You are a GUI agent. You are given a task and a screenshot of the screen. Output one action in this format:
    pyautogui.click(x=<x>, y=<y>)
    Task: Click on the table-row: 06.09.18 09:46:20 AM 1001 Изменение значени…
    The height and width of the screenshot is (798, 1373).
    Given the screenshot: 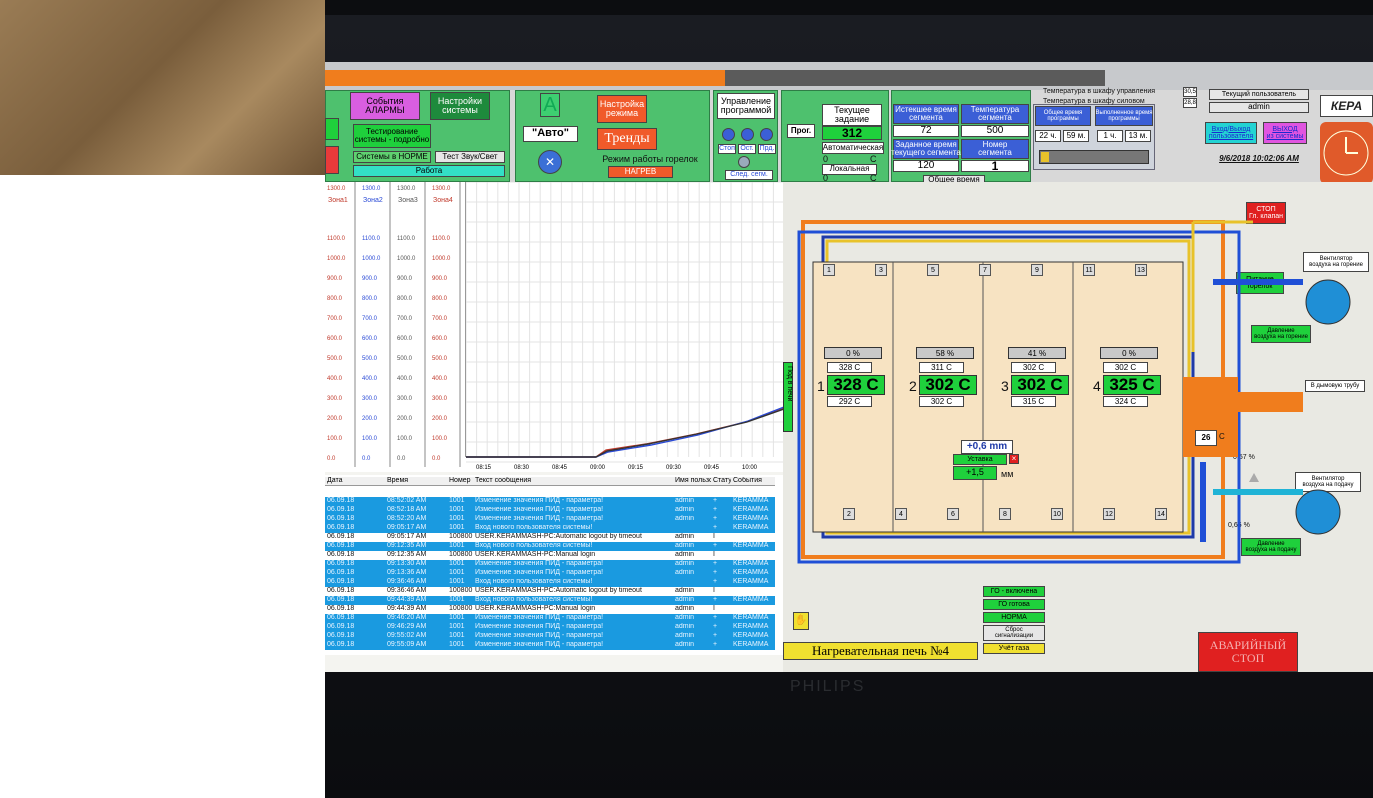 What is the action you would take?
    pyautogui.click(x=550, y=618)
    